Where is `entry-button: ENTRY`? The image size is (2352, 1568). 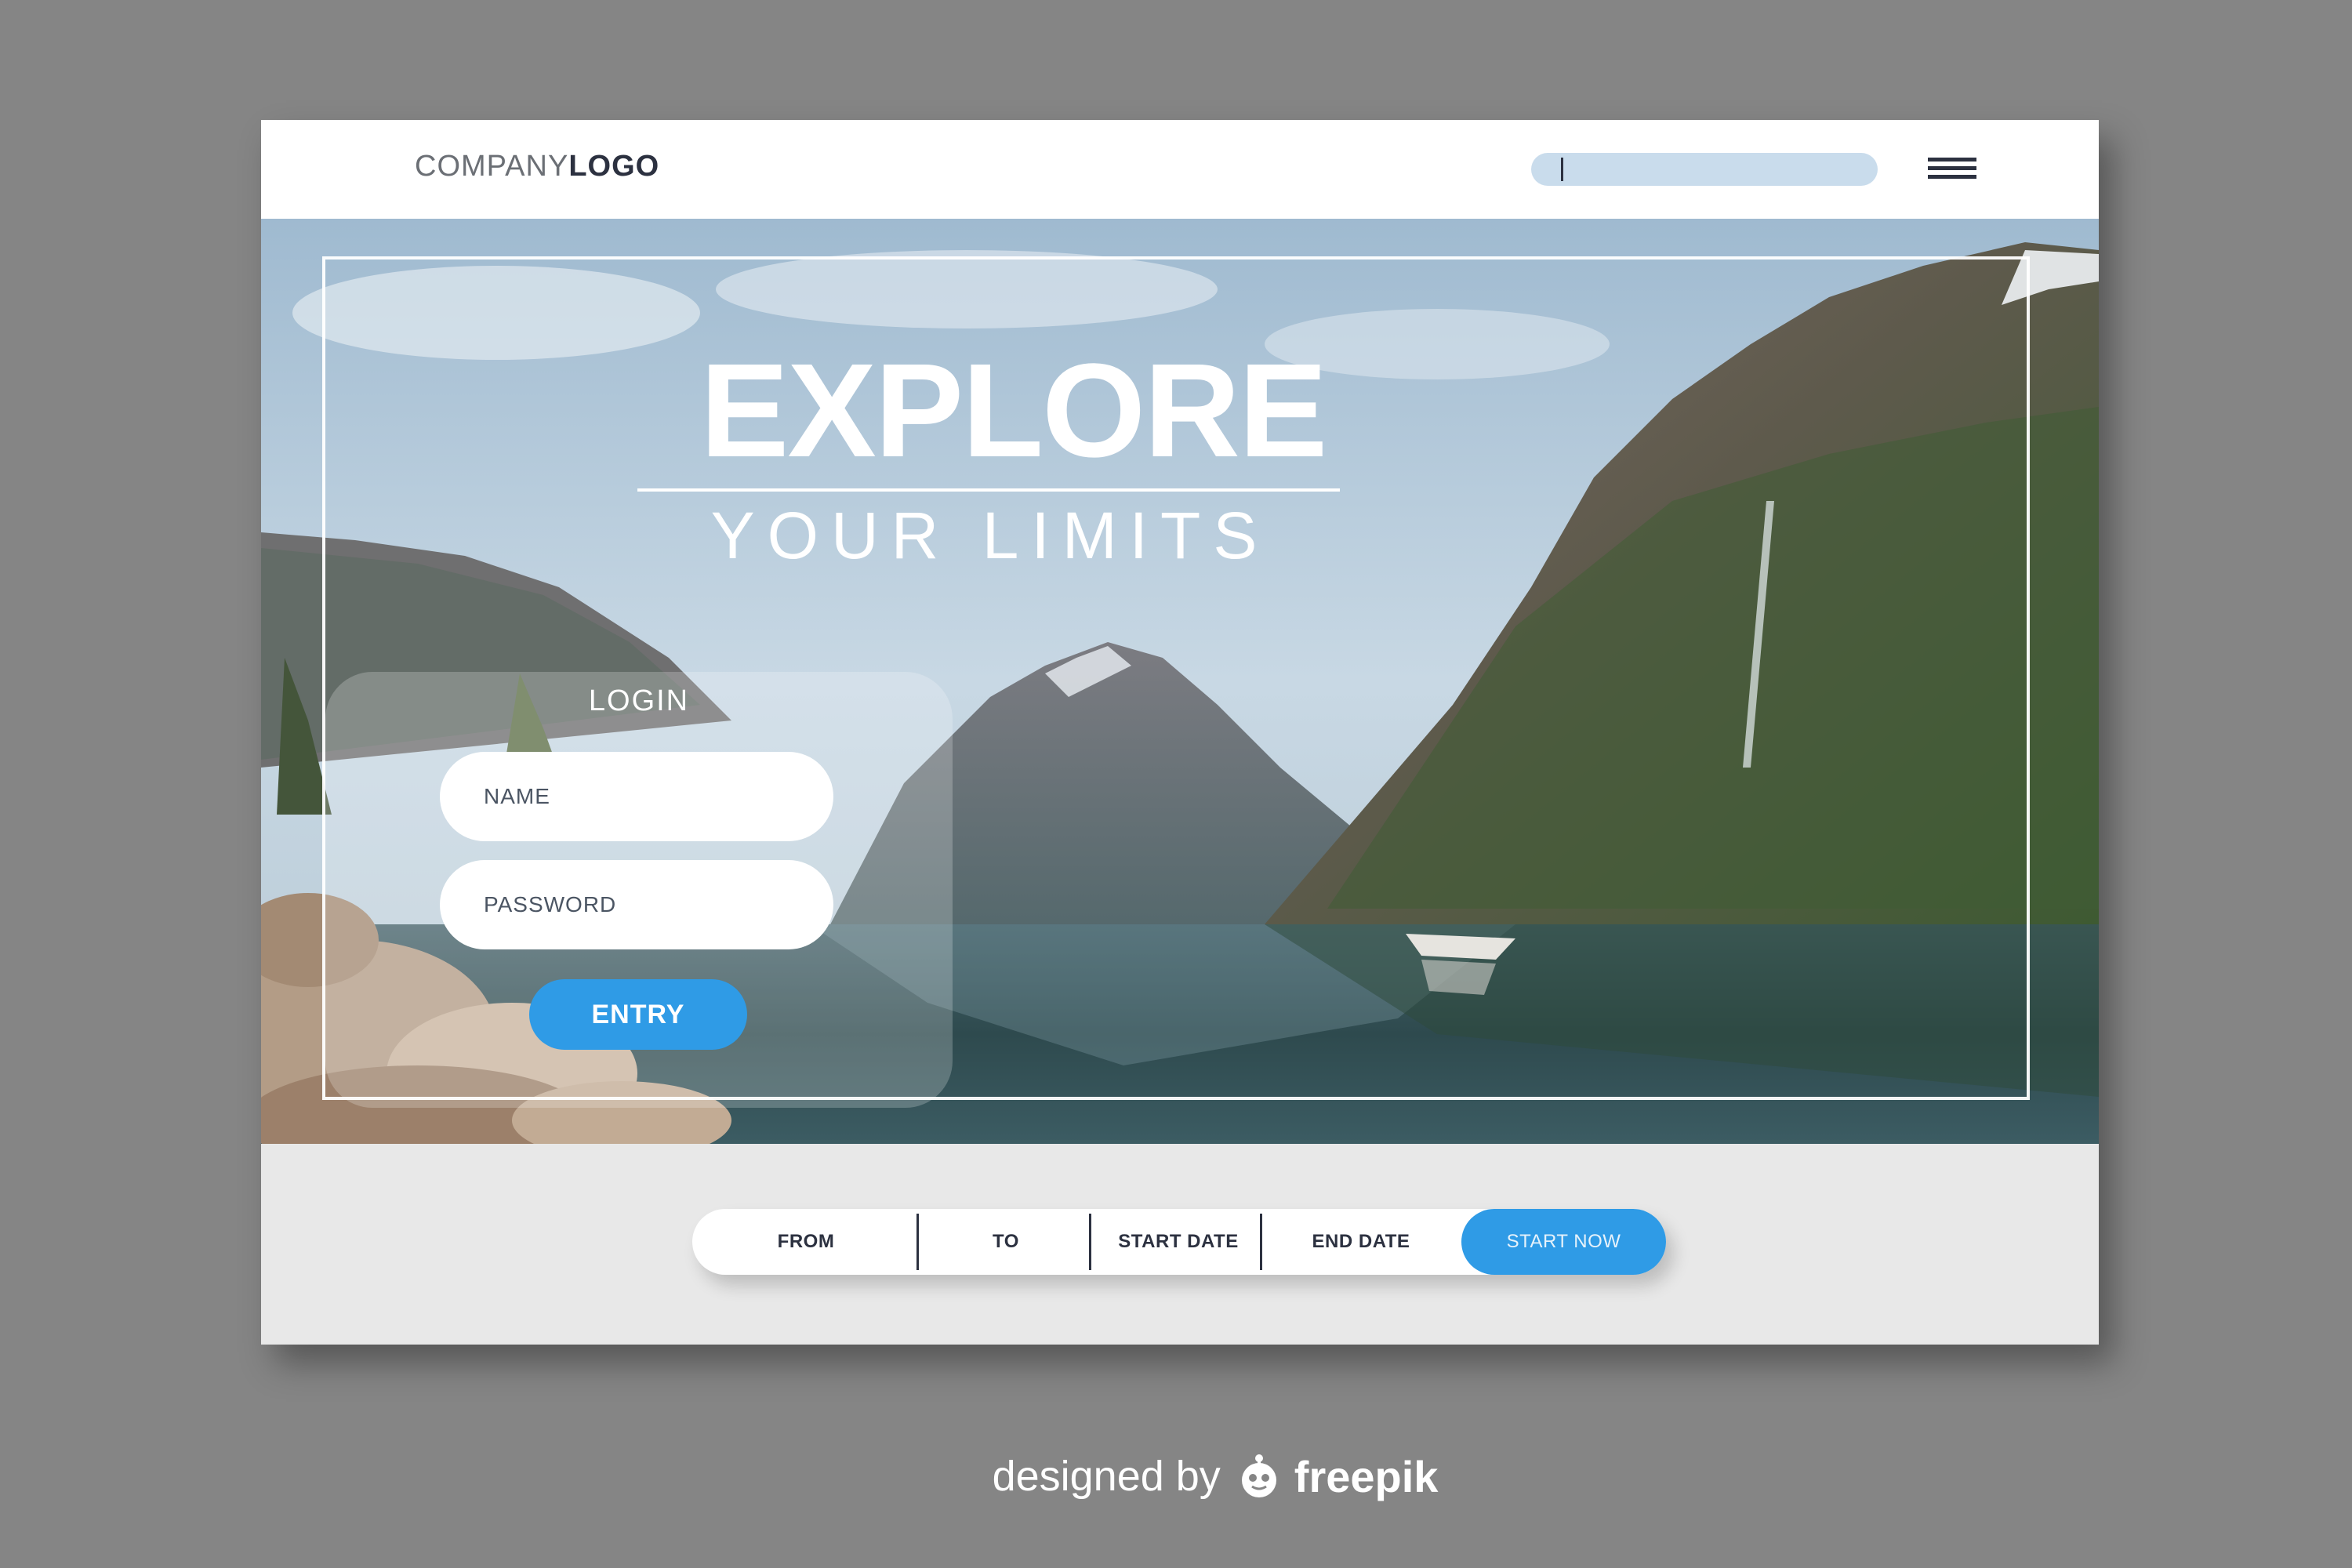 entry-button: ENTRY is located at coordinates (638, 1015).